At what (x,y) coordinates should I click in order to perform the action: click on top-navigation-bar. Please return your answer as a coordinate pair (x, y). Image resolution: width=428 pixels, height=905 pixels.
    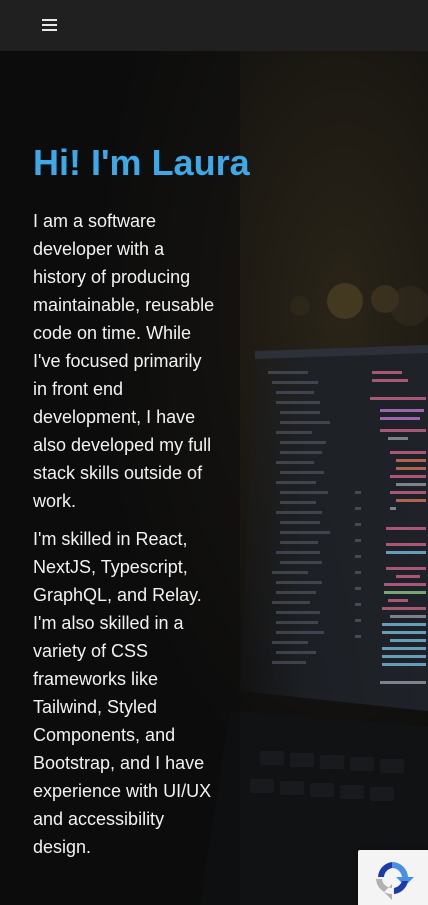
    Looking at the image, I should click on (214, 25).